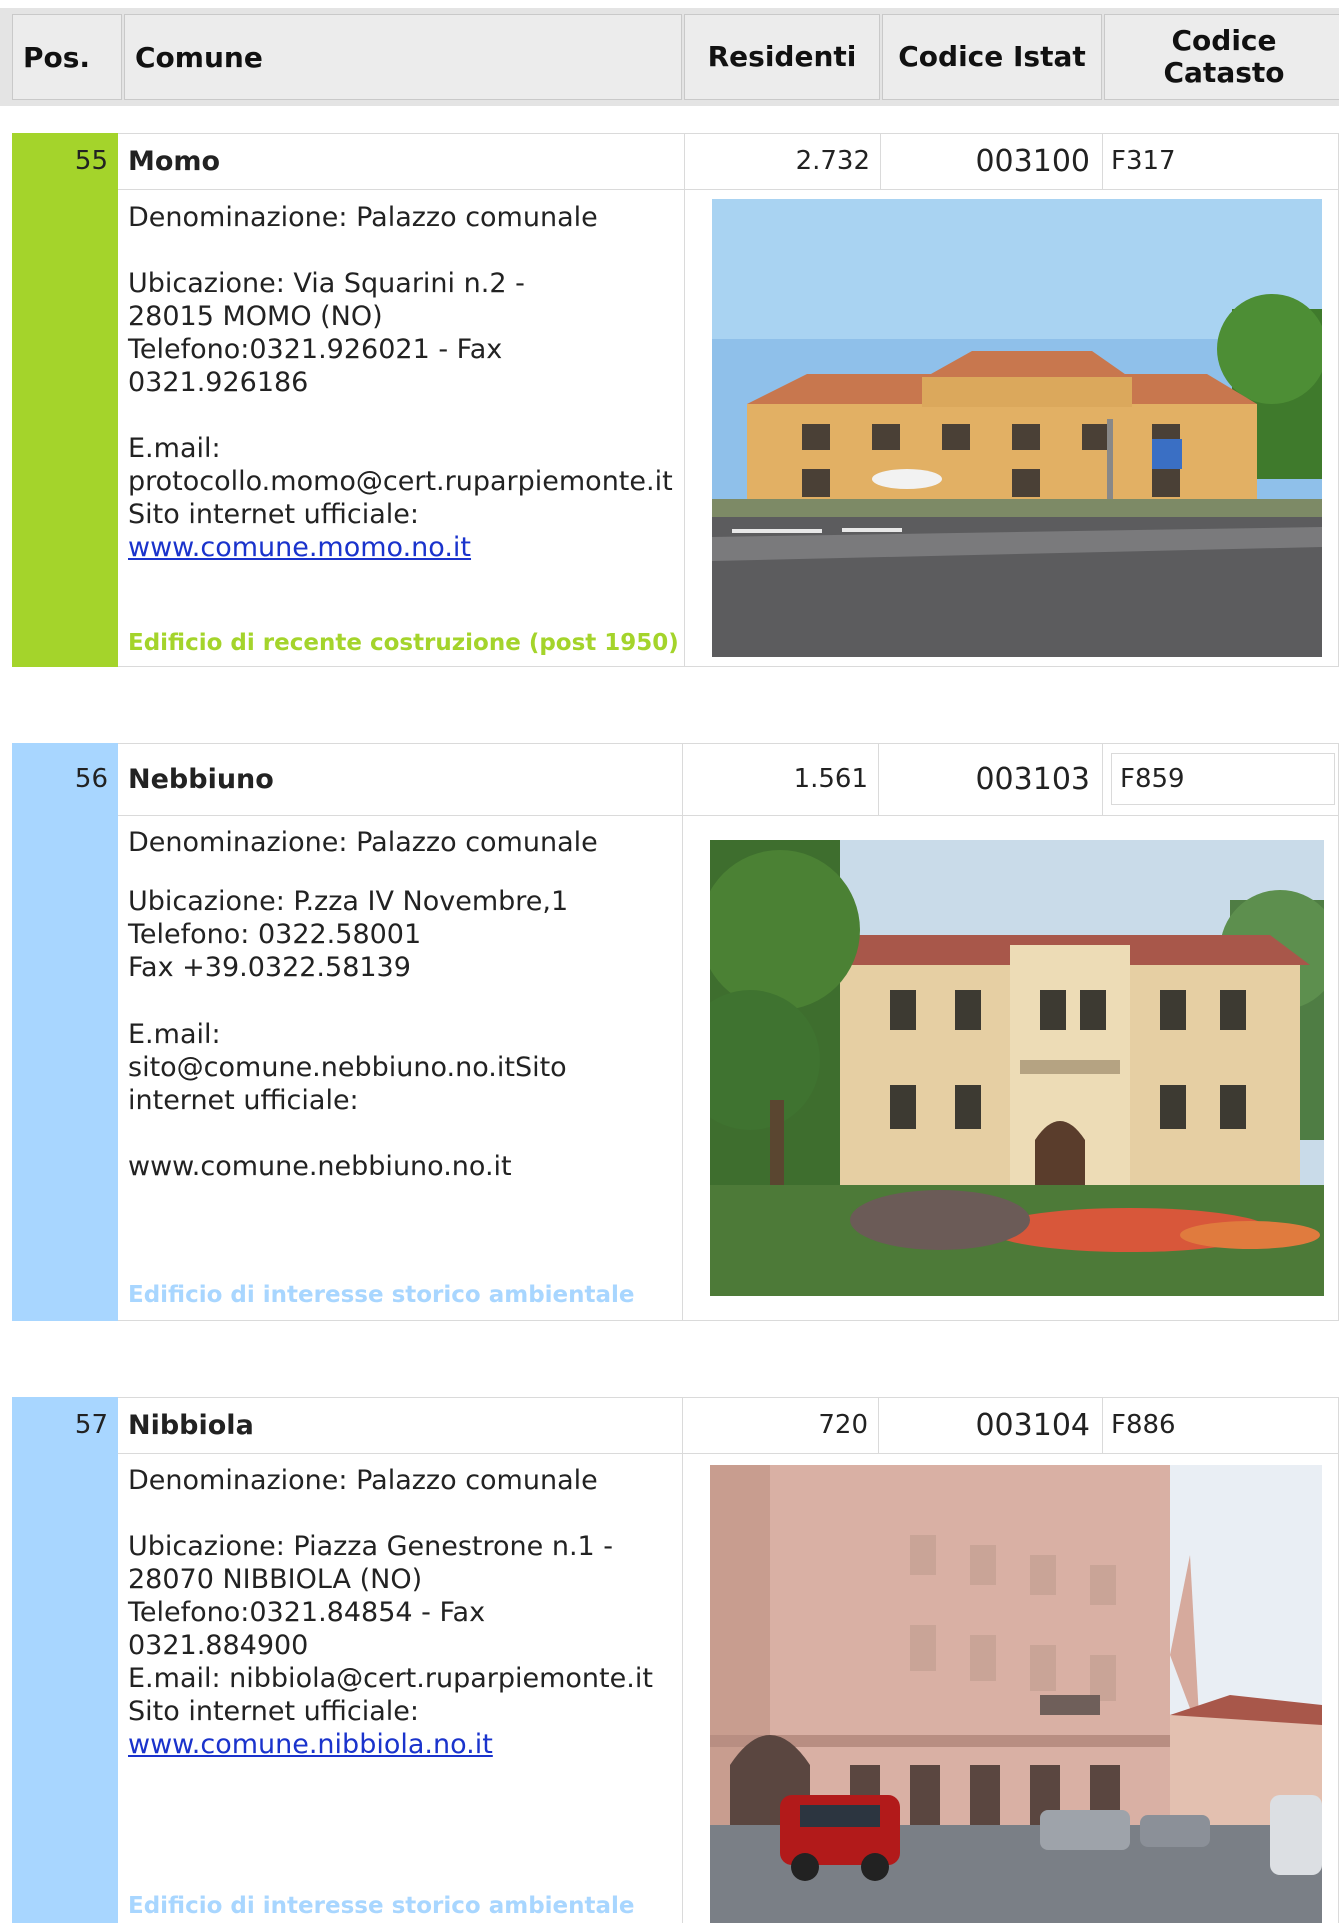 Image resolution: width=1339 pixels, height=1923 pixels. Describe the element at coordinates (191, 1425) in the screenshot. I see `comune-name: Nibbiola` at that location.